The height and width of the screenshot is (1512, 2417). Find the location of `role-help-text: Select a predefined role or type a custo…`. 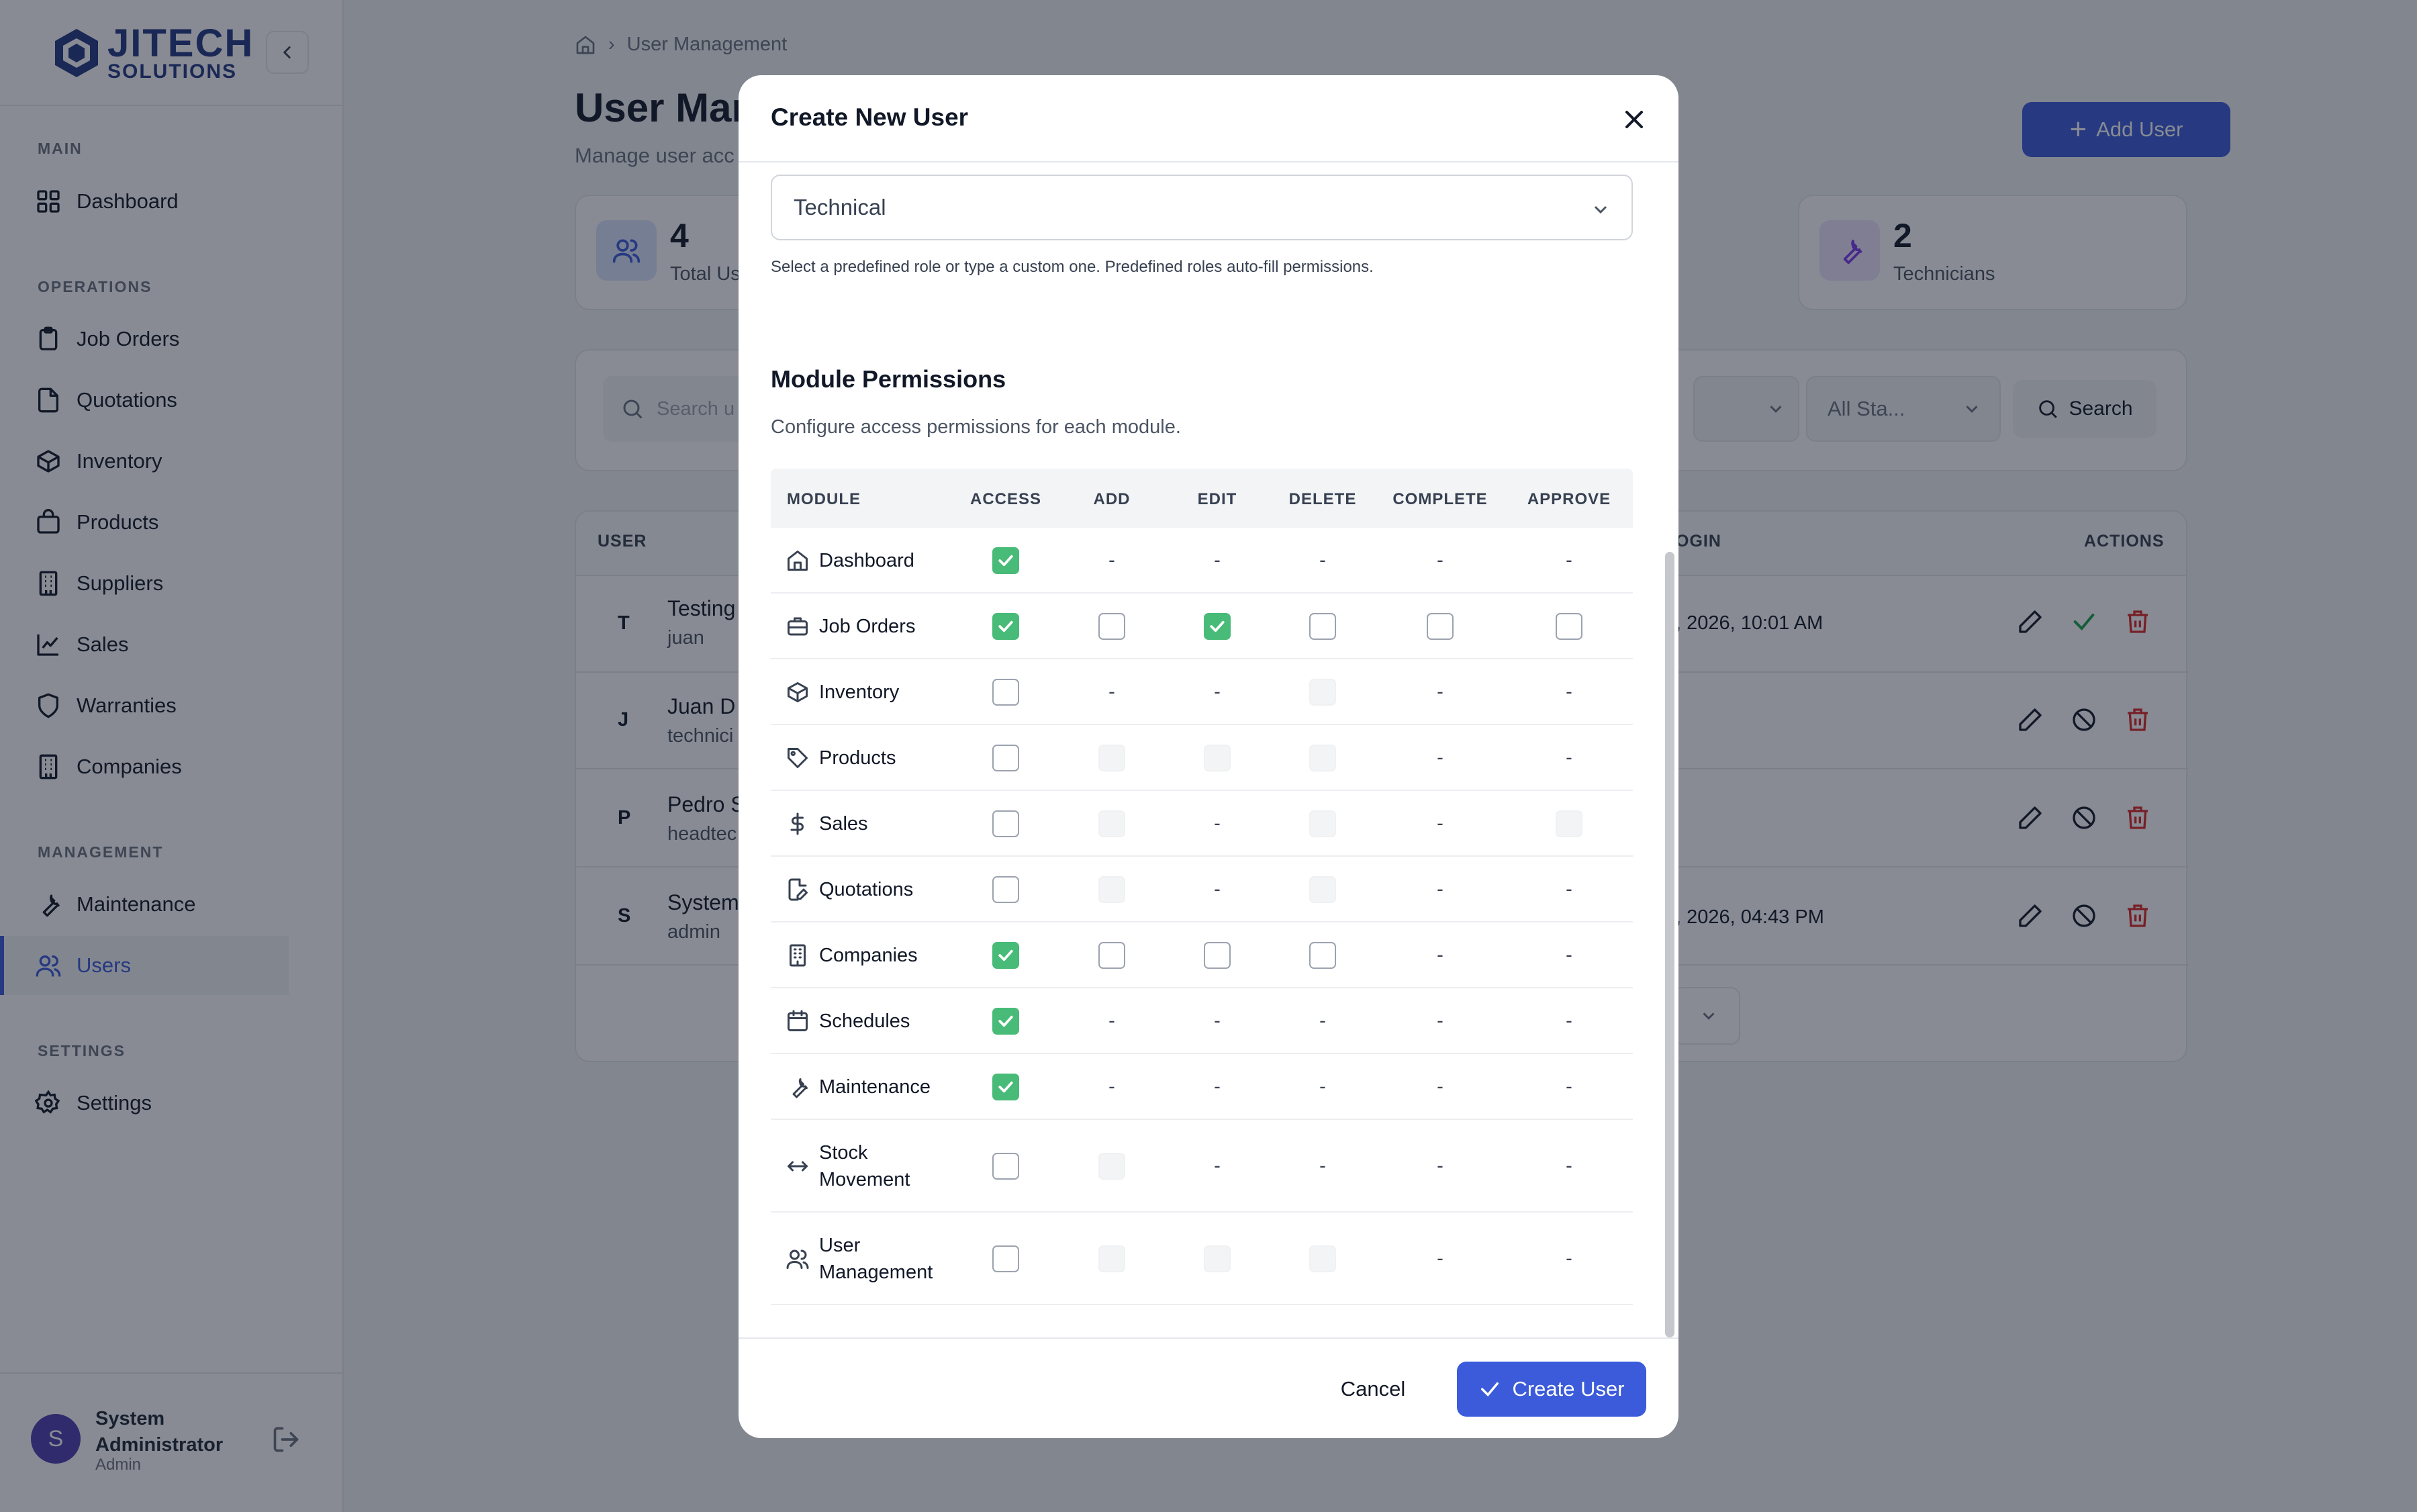

role-help-text: Select a predefined role or type a custo… is located at coordinates (1073, 267).